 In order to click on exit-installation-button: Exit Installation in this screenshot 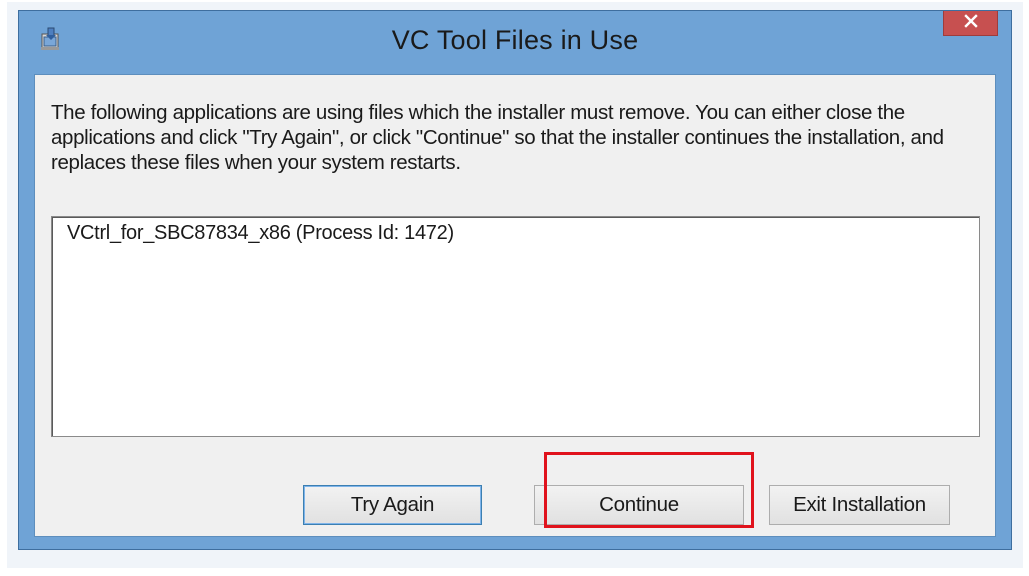, I will do `click(859, 505)`.